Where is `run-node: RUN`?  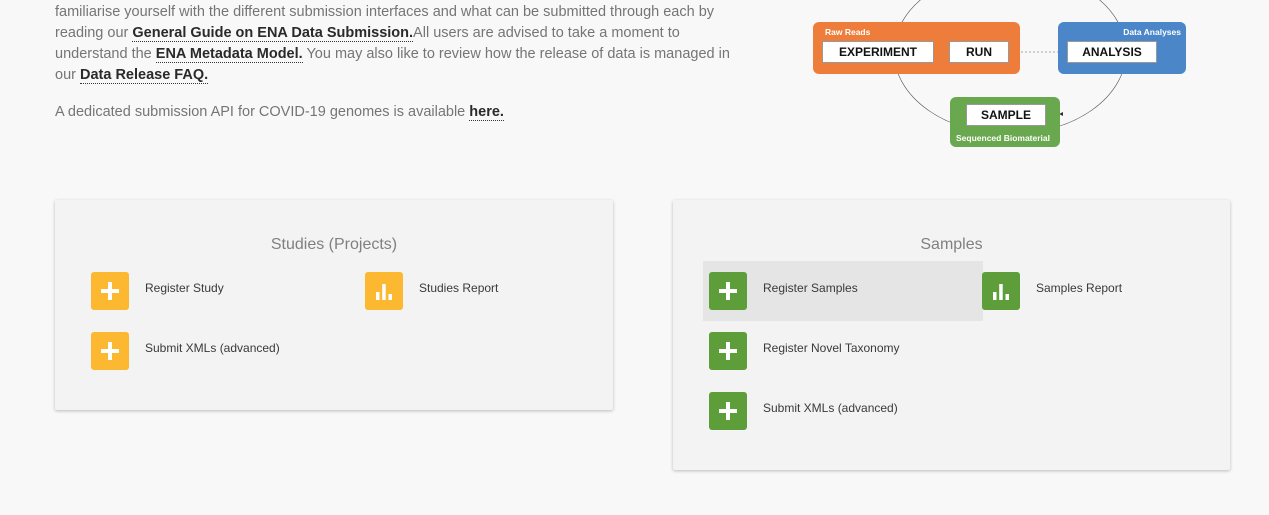
run-node: RUN is located at coordinates (979, 52).